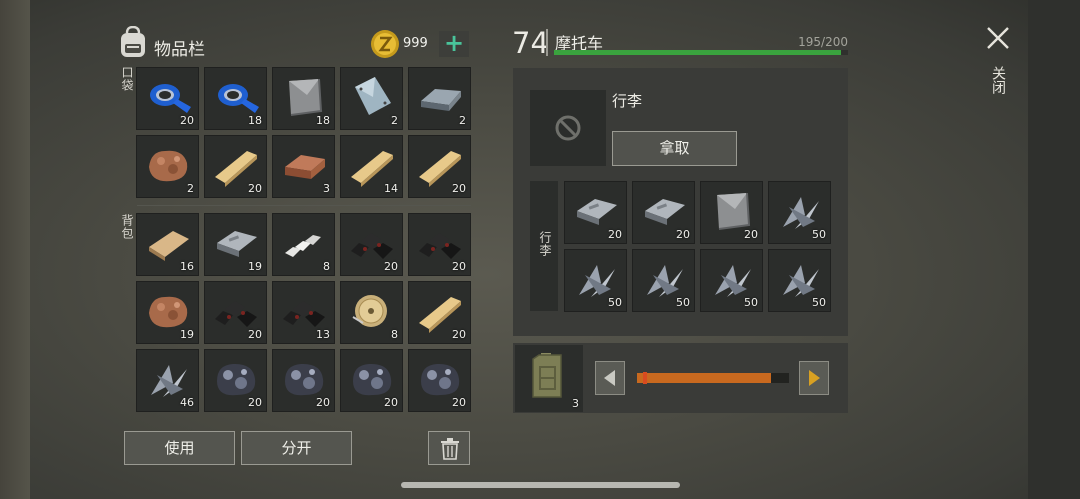 This screenshot has height=499, width=1080. What do you see at coordinates (326, 188) in the screenshot?
I see `item-qty: 3` at bounding box center [326, 188].